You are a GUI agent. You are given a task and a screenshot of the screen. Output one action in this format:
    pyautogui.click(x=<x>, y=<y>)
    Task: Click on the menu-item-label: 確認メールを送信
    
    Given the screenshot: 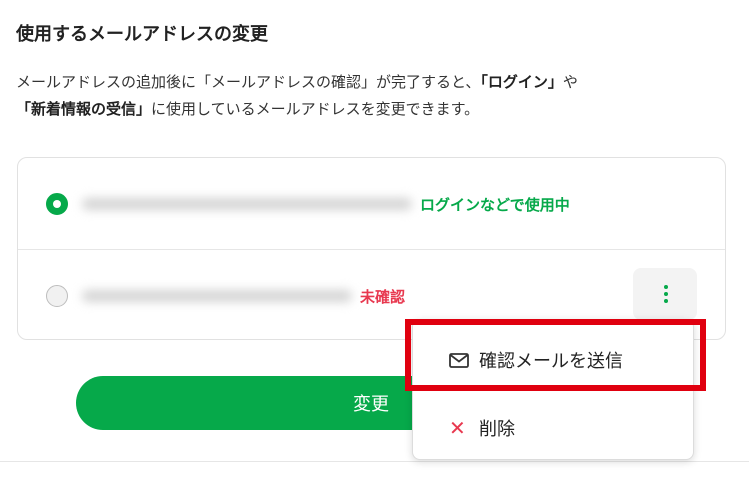 What is the action you would take?
    pyautogui.click(x=551, y=361)
    